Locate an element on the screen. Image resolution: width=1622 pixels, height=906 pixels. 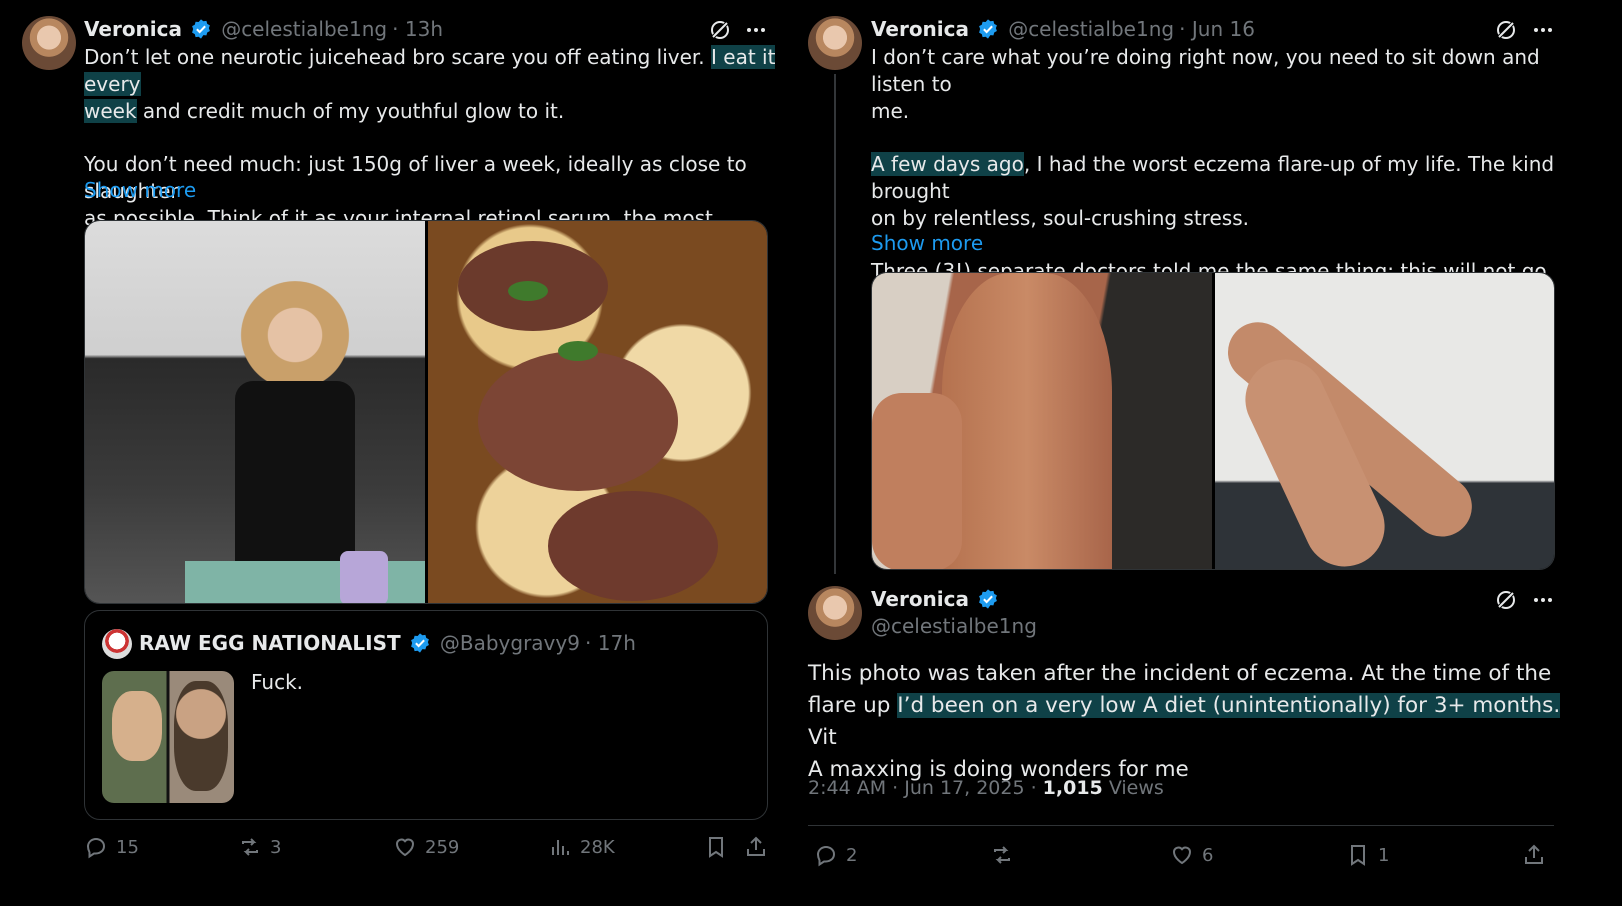
bookmark-count: 1 is located at coordinates (1384, 855).